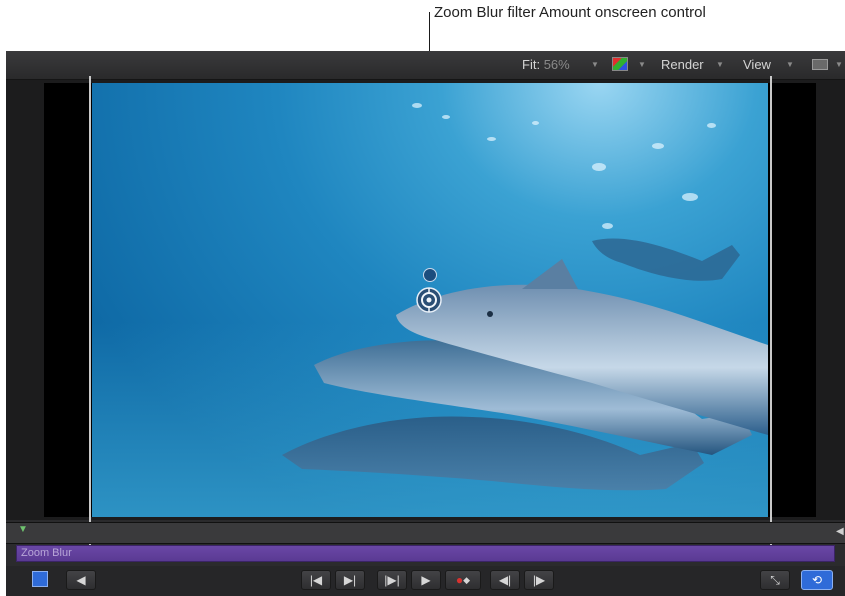 The width and height of the screenshot is (845, 596). What do you see at coordinates (820, 64) in the screenshot?
I see `layout-icon` at bounding box center [820, 64].